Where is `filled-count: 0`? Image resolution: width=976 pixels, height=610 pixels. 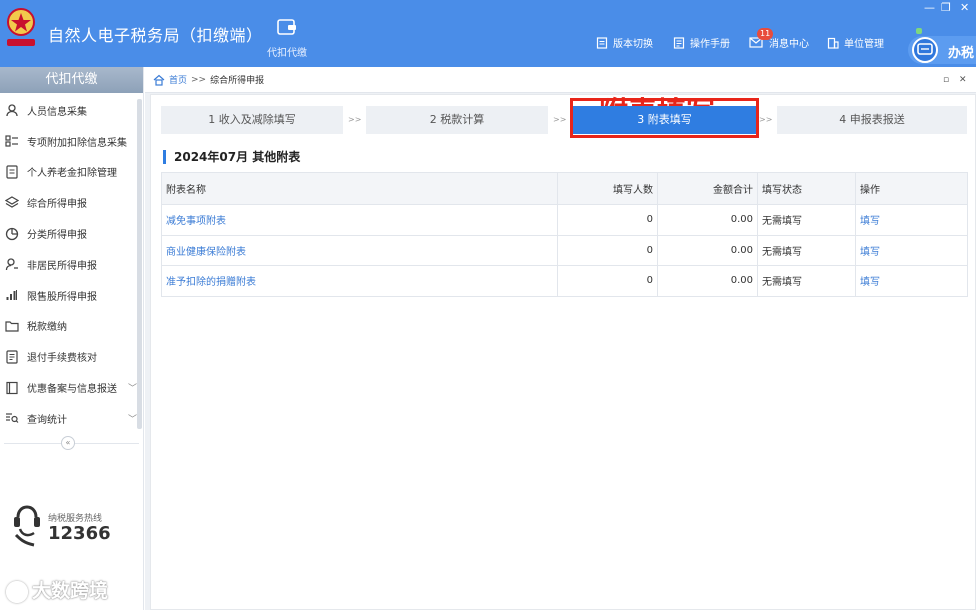
filled-count: 0 is located at coordinates (607, 250).